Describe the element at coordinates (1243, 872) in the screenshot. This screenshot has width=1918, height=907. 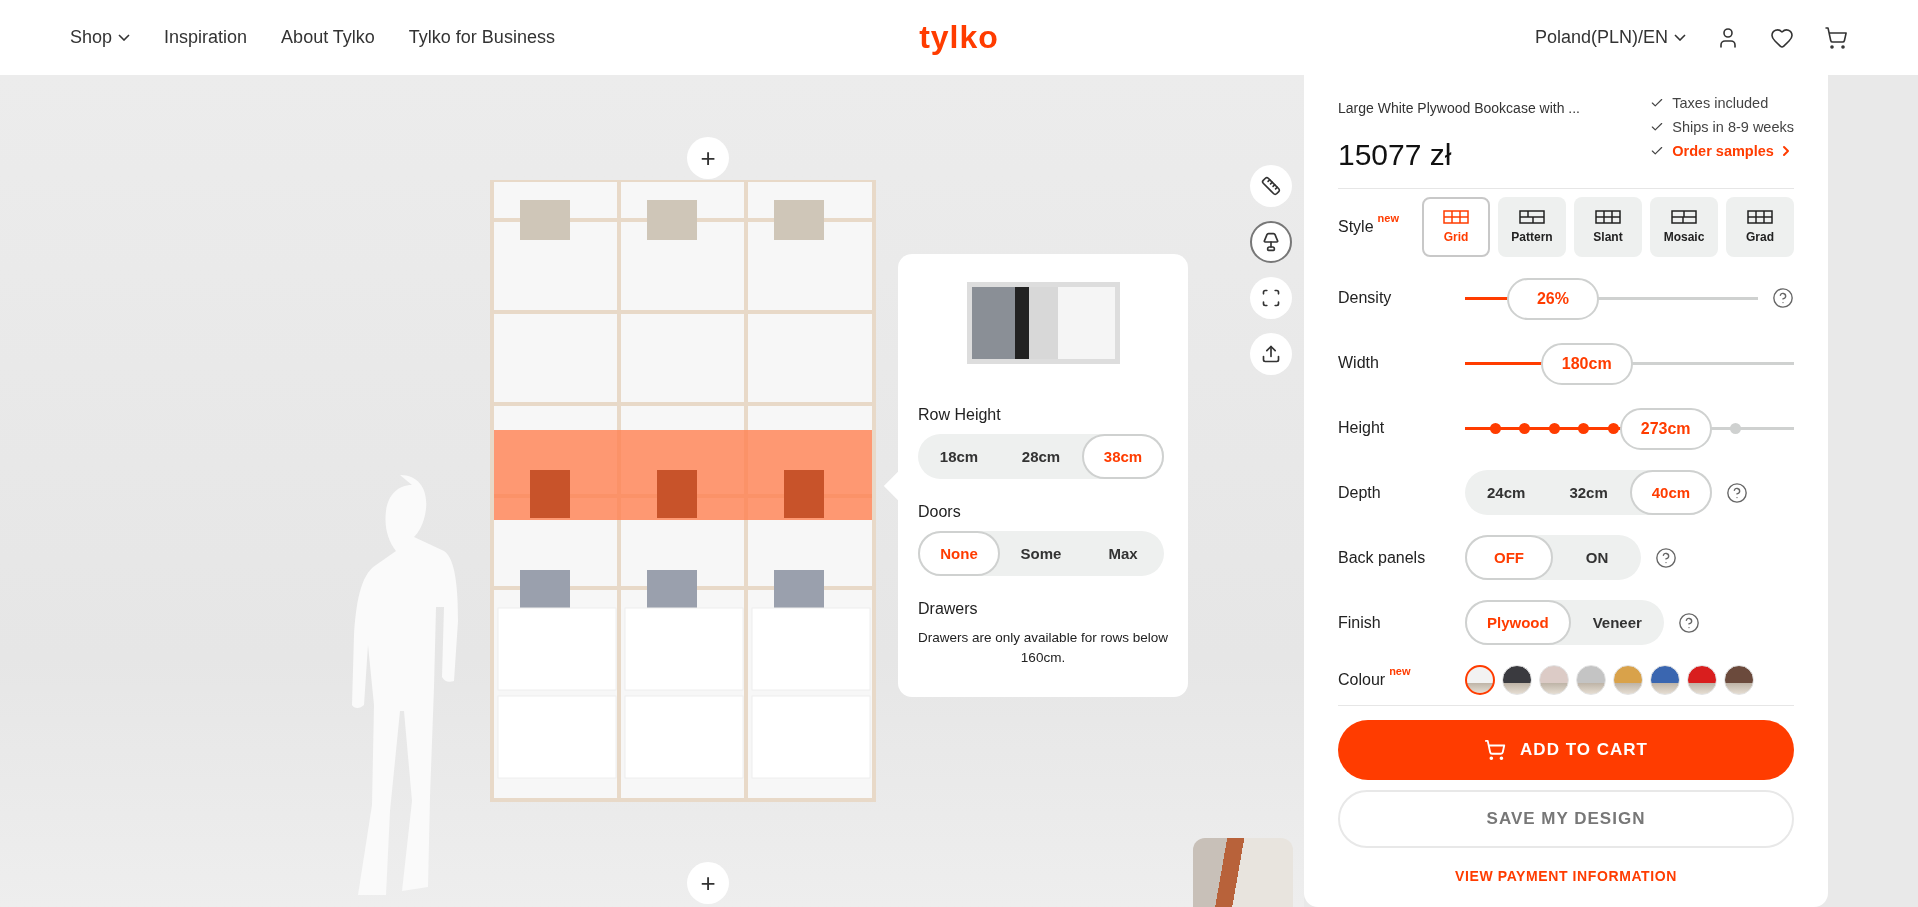
I see `photo-placeholder` at that location.